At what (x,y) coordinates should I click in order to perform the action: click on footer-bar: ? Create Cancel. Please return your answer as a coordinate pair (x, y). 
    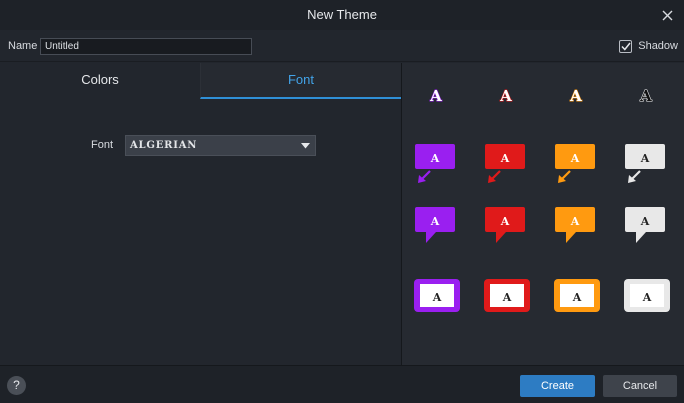
    Looking at the image, I should click on (342, 384).